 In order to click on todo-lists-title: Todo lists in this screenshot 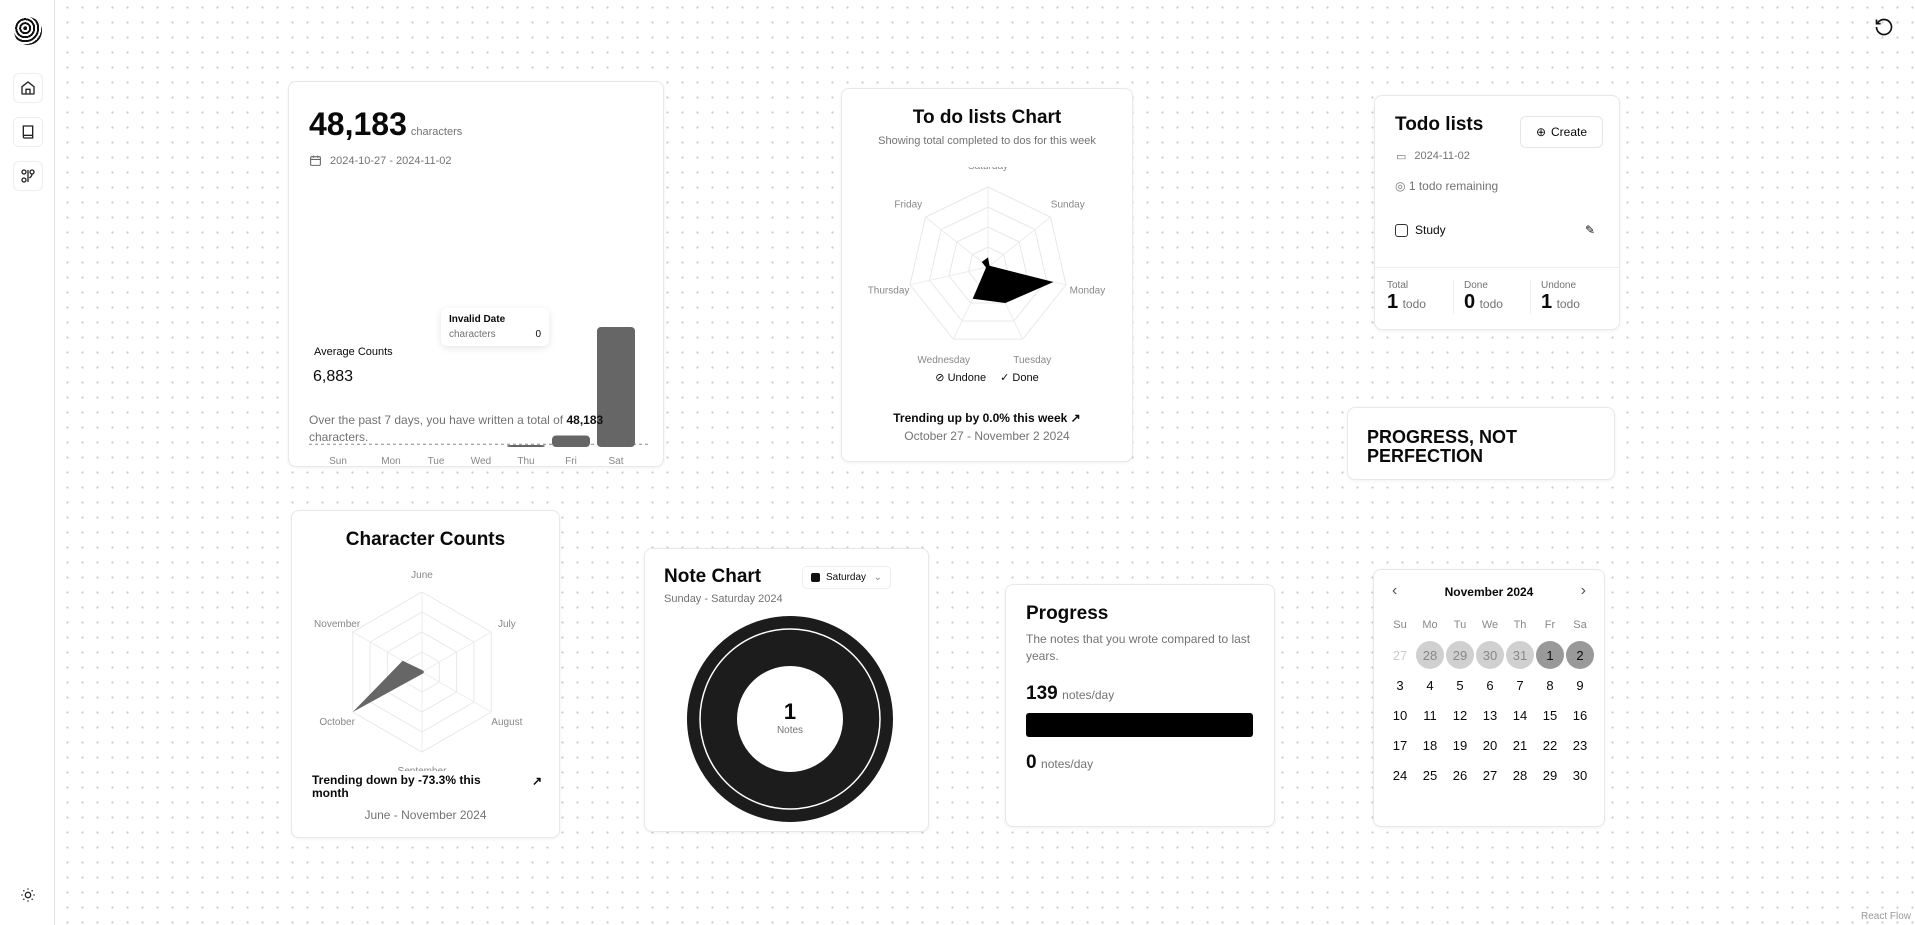, I will do `click(1439, 124)`.